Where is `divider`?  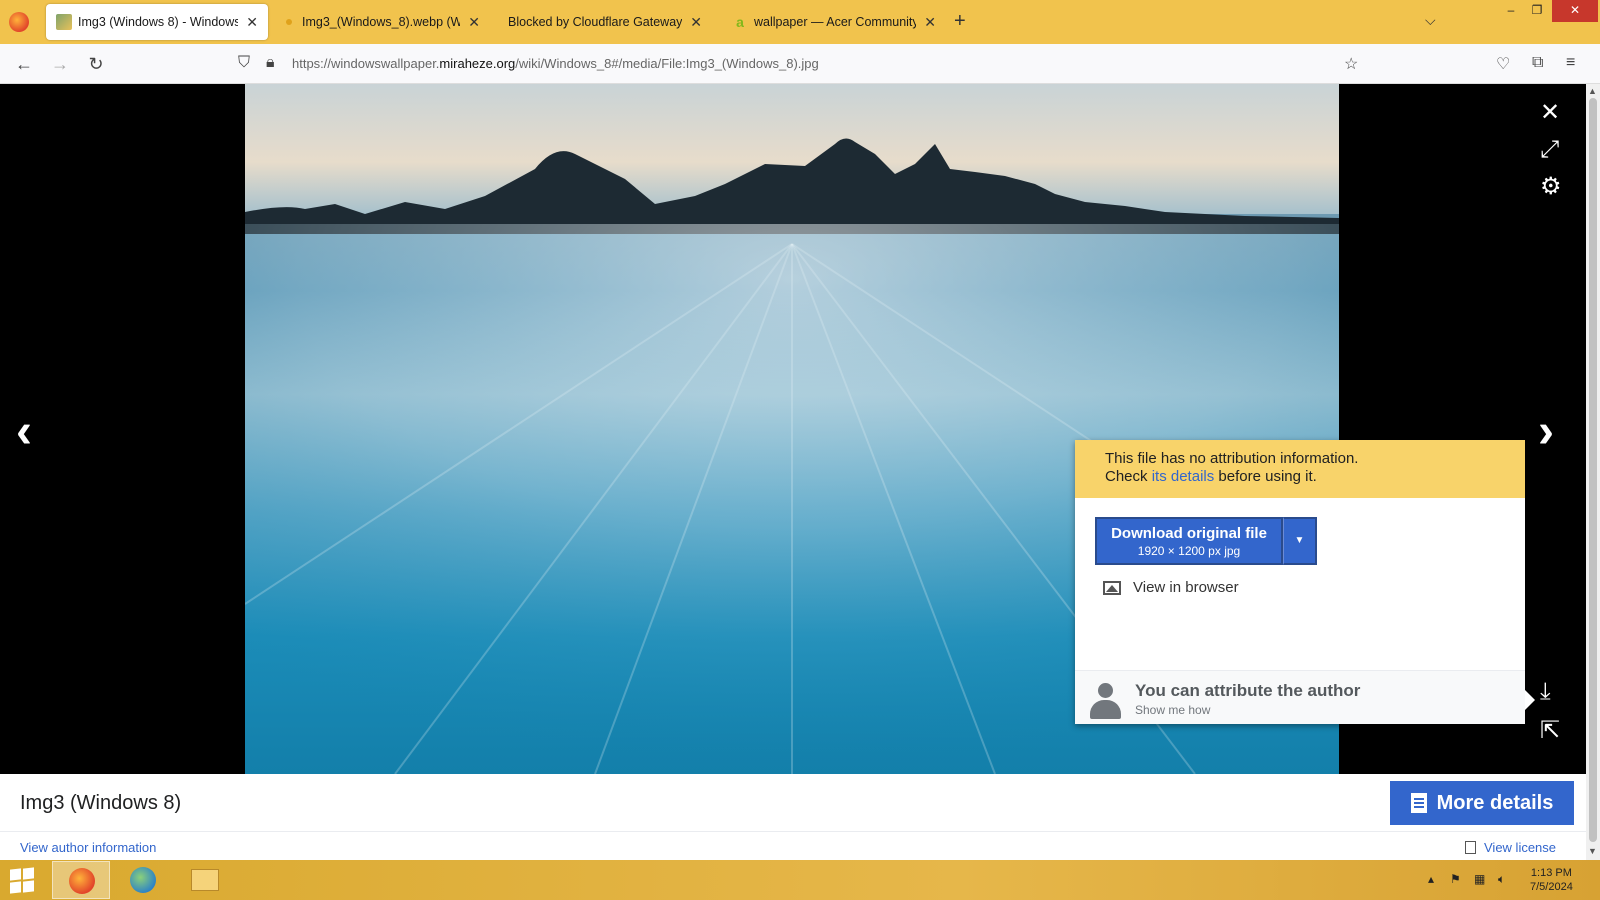
divider is located at coordinates (793, 831).